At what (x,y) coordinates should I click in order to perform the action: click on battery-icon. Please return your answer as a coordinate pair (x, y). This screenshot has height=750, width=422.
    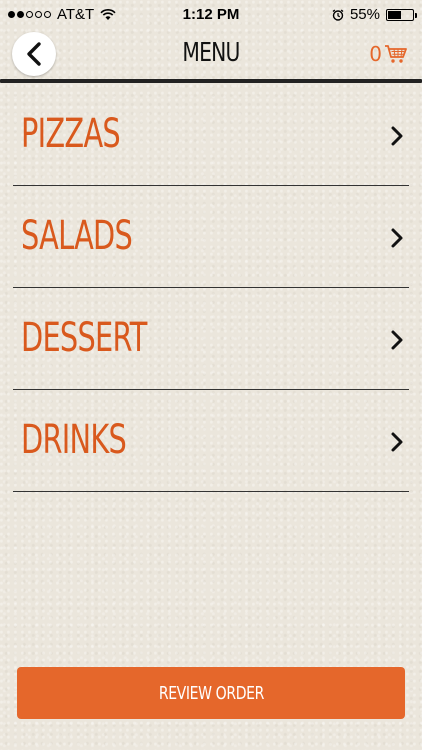
    Looking at the image, I should click on (401, 14).